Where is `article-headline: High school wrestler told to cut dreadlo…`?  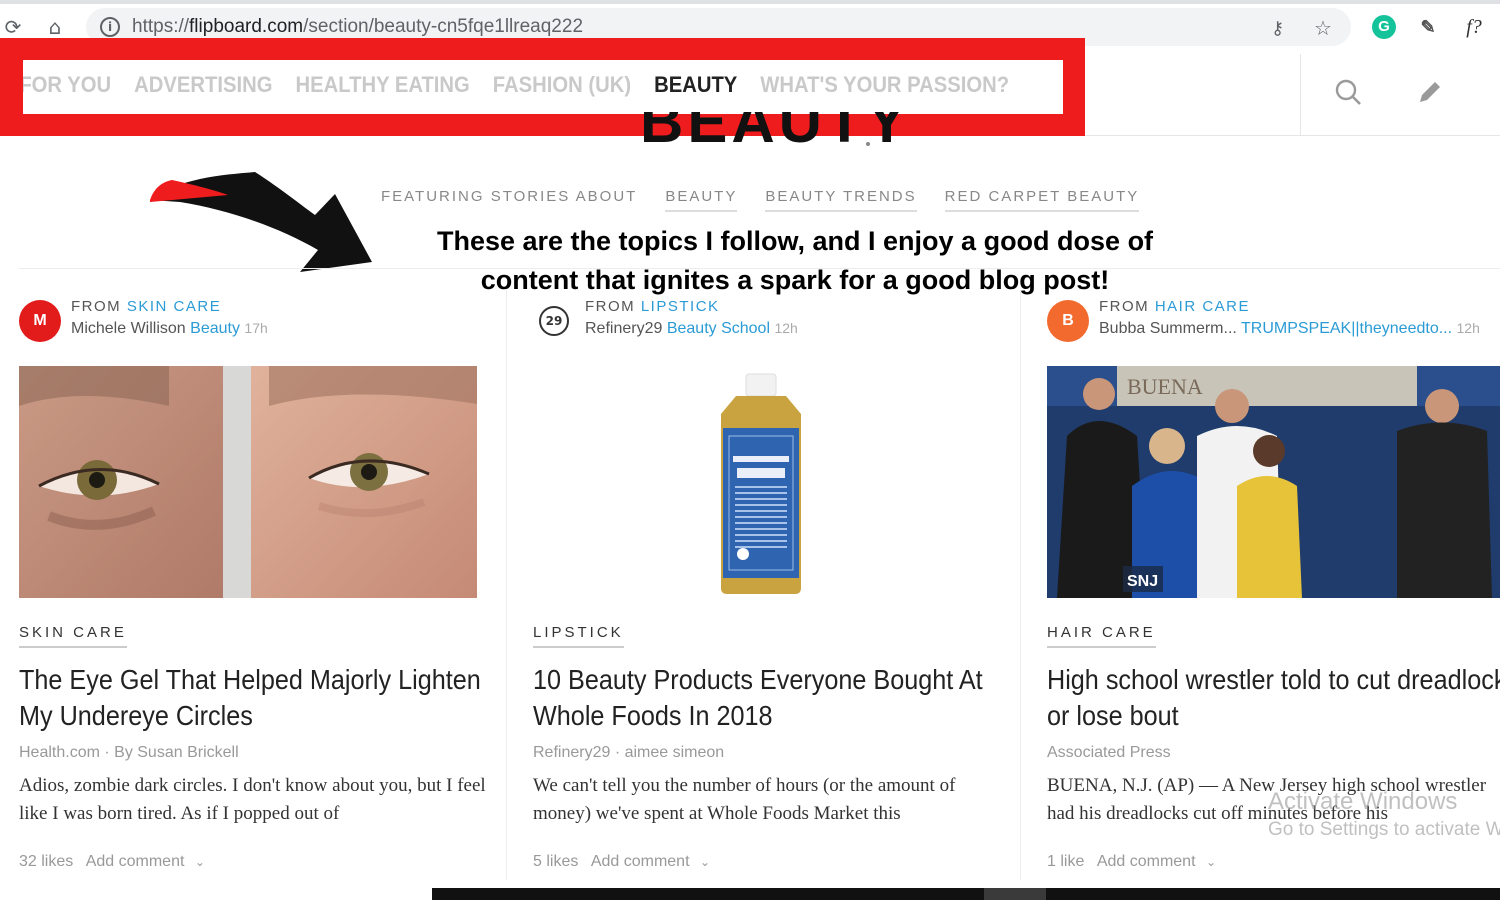
article-headline: High school wrestler told to cut dreadlo… is located at coordinates (1273, 698).